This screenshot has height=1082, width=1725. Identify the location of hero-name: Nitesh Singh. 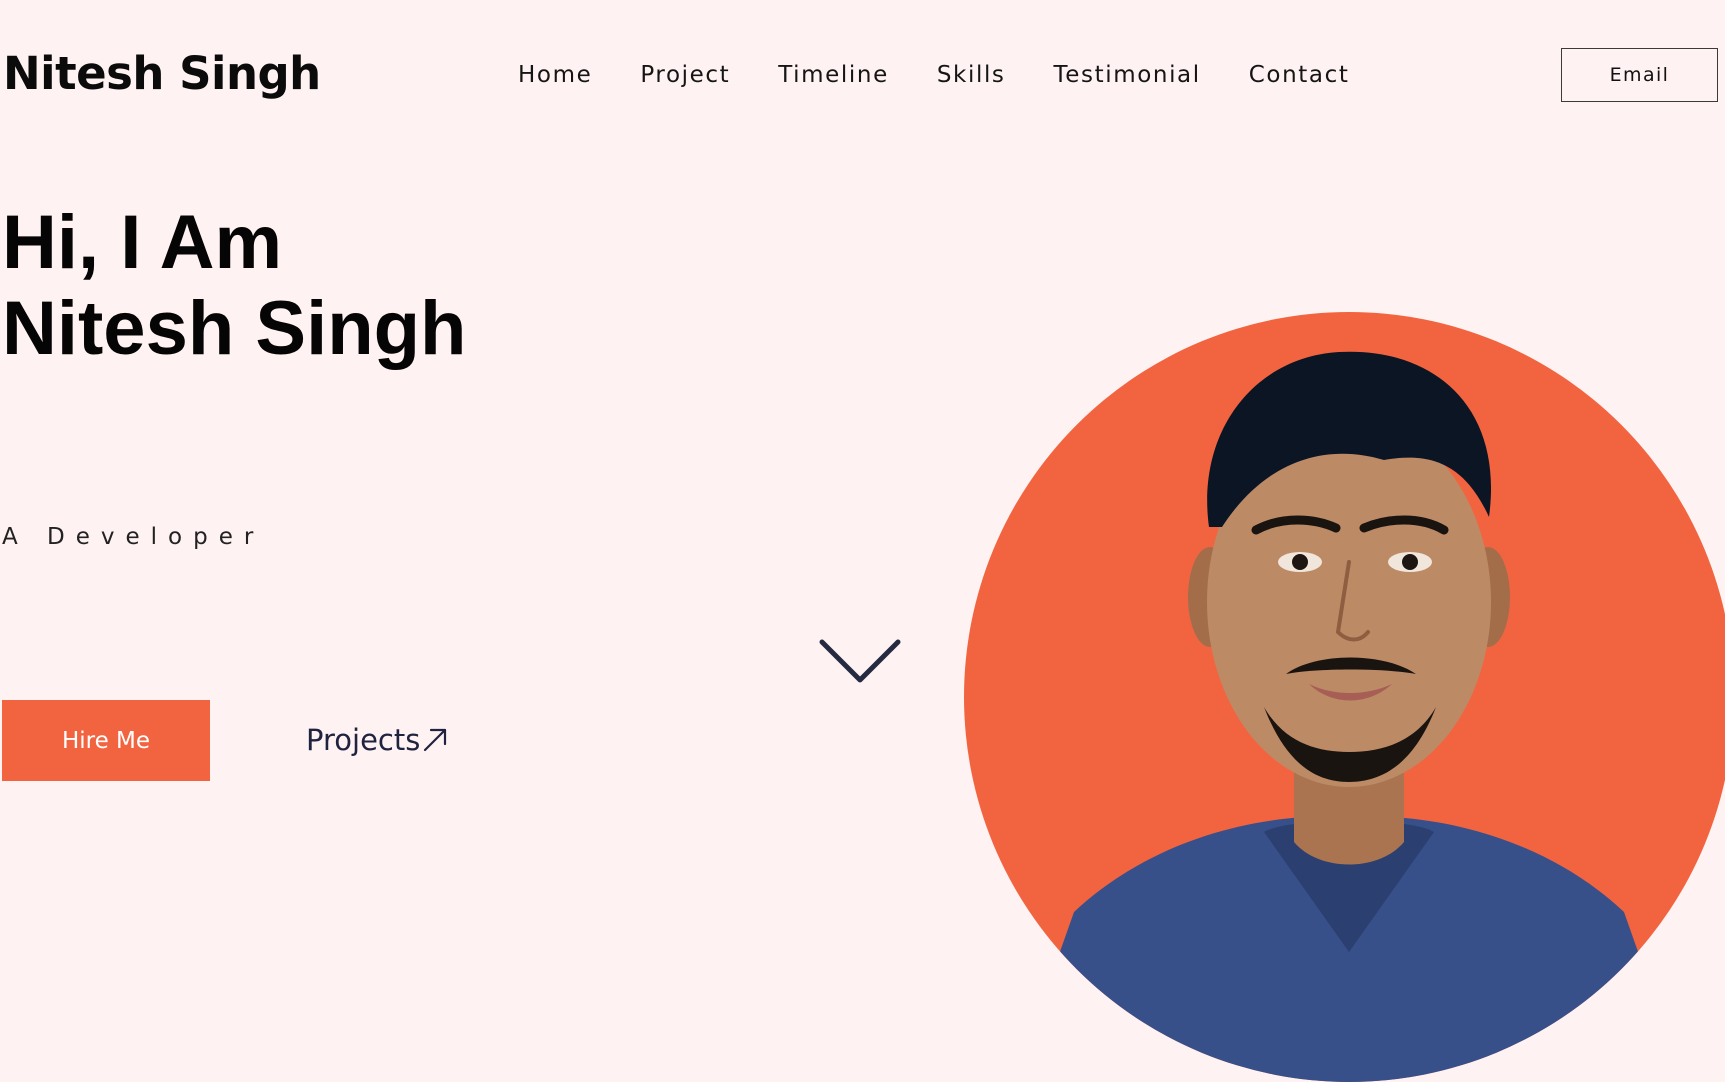
(234, 328).